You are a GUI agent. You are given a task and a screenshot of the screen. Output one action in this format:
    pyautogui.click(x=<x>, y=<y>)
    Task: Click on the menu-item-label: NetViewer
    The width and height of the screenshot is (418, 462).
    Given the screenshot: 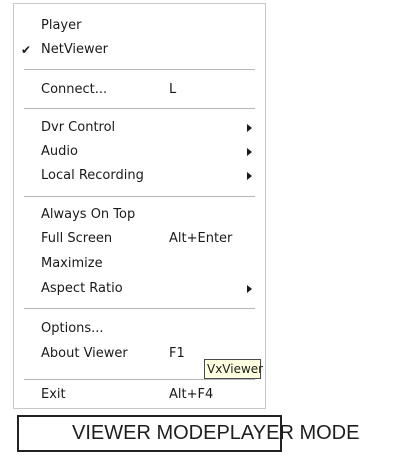 What is the action you would take?
    pyautogui.click(x=75, y=49)
    